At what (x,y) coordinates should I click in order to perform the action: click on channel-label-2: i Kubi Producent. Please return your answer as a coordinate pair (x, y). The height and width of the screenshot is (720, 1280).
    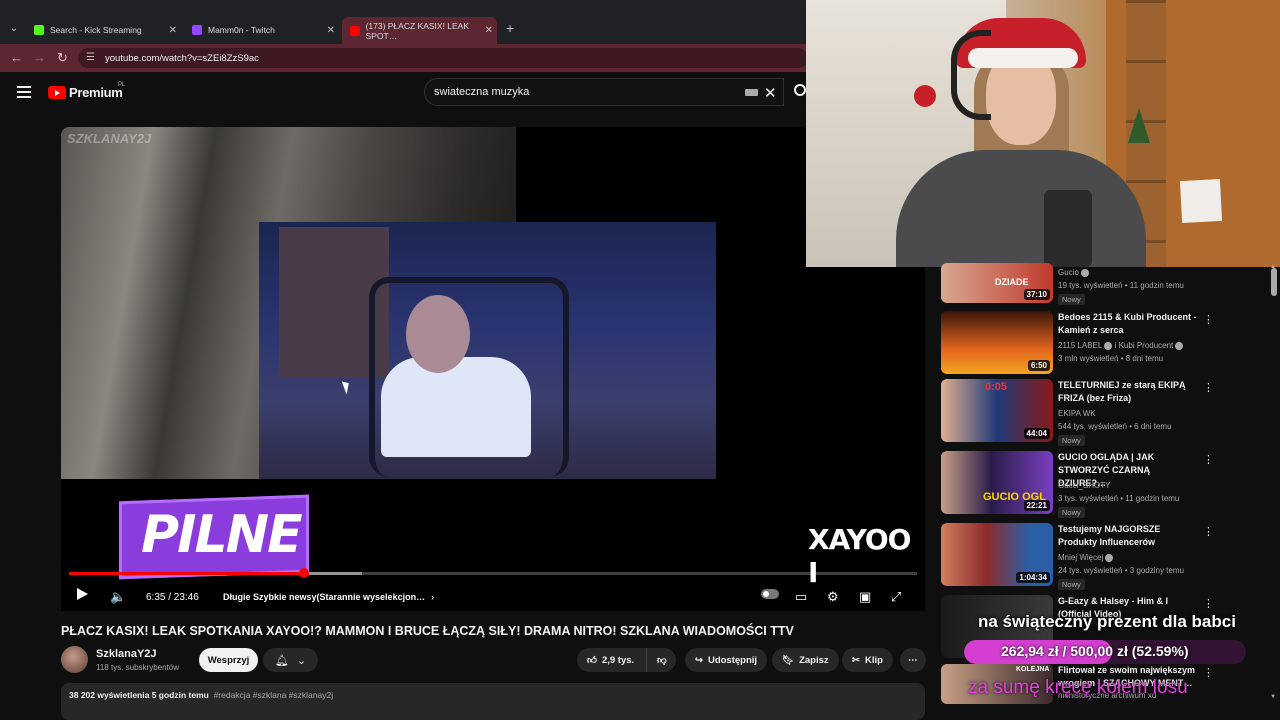
    Looking at the image, I should click on (1144, 345).